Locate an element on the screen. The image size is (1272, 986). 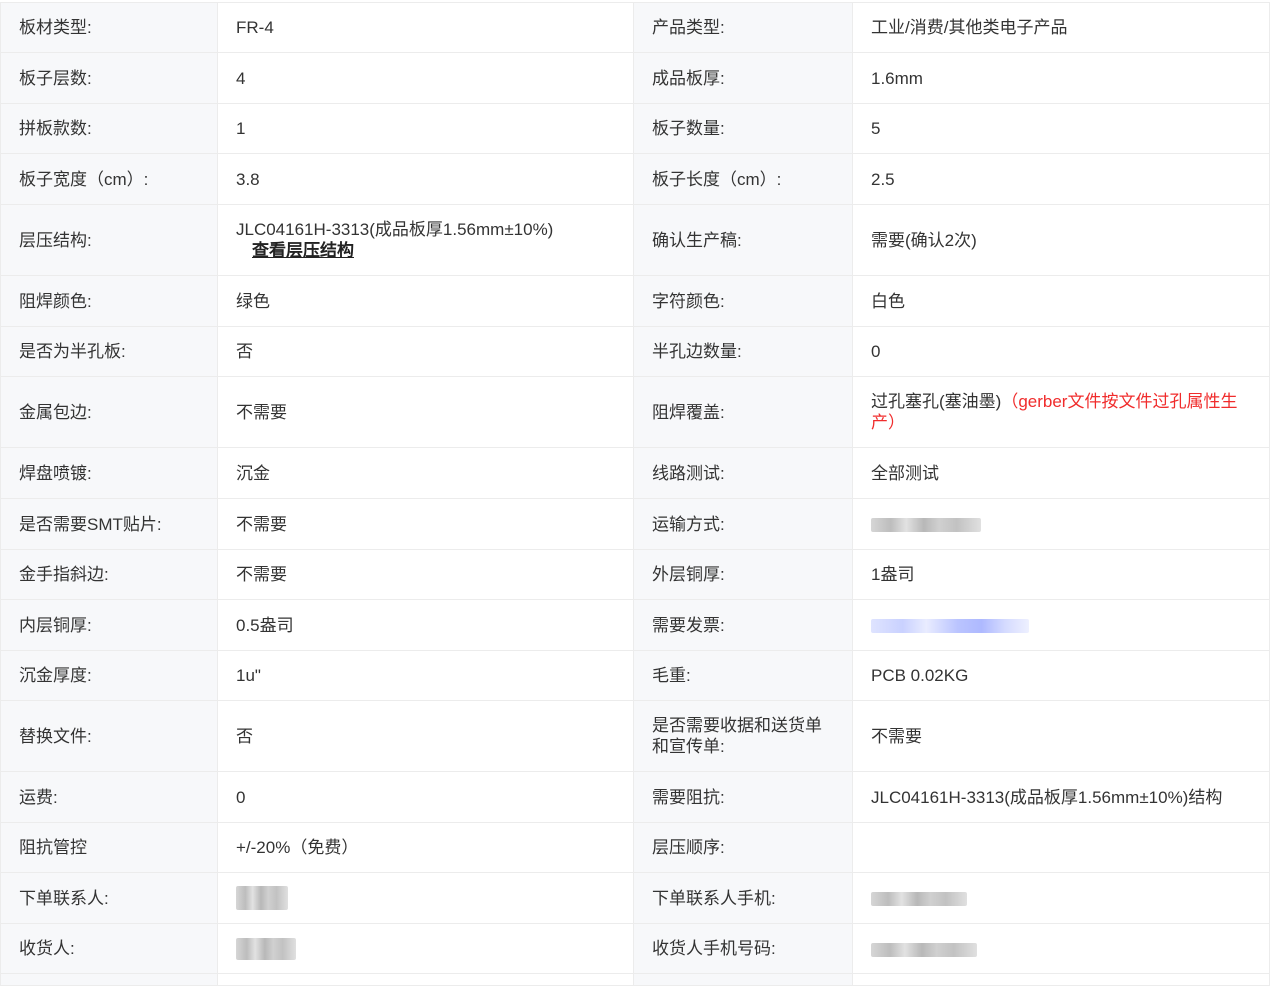
spec-value: 4 is located at coordinates (425, 78).